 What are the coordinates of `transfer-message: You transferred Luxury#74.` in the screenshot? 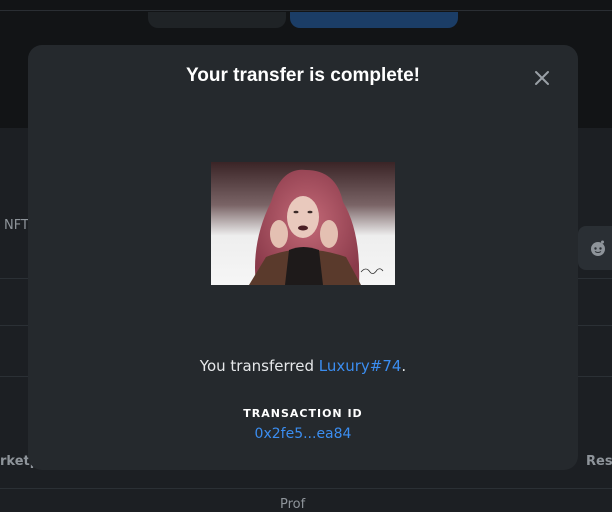 It's located at (303, 366).